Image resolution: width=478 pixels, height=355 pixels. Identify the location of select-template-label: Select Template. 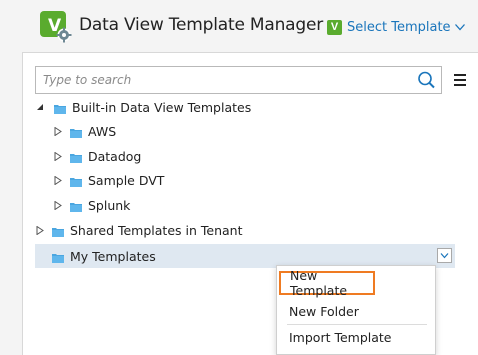
(399, 27).